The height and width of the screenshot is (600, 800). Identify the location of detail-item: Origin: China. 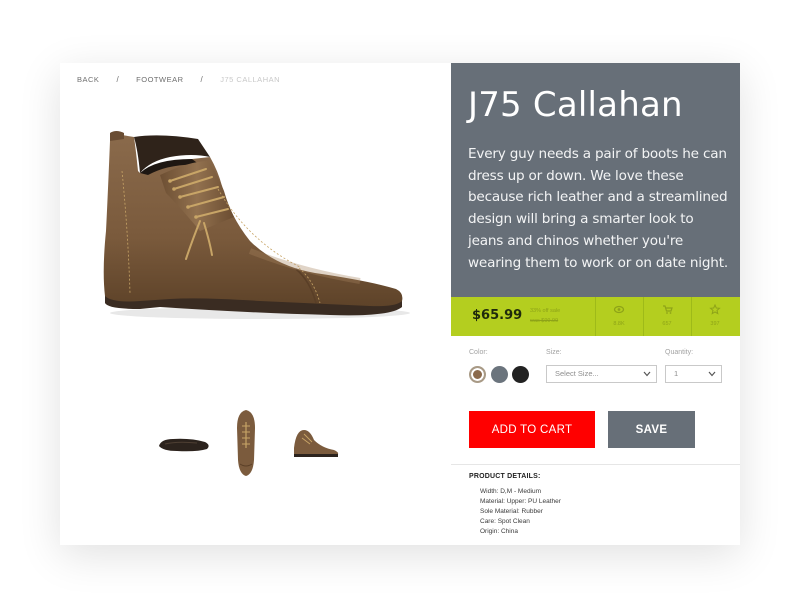
(499, 531).